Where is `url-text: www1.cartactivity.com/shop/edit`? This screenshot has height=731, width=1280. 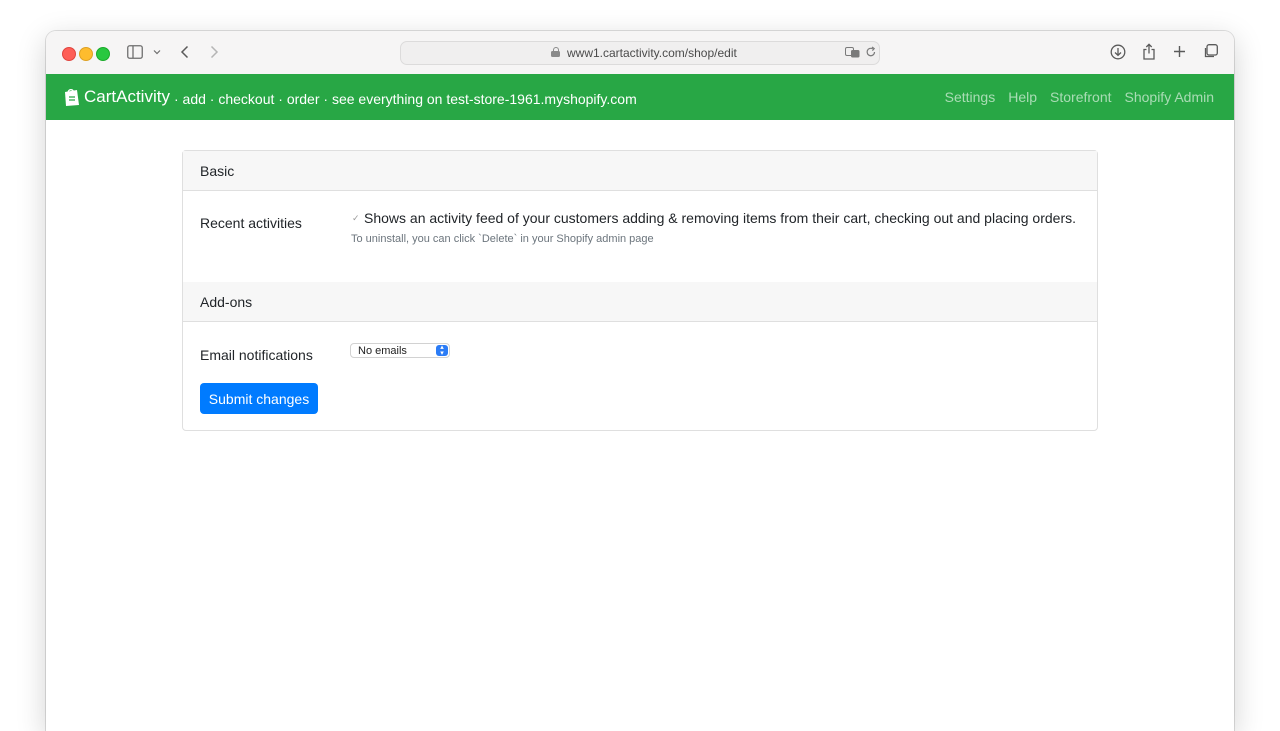
url-text: www1.cartactivity.com/shop/edit is located at coordinates (652, 53).